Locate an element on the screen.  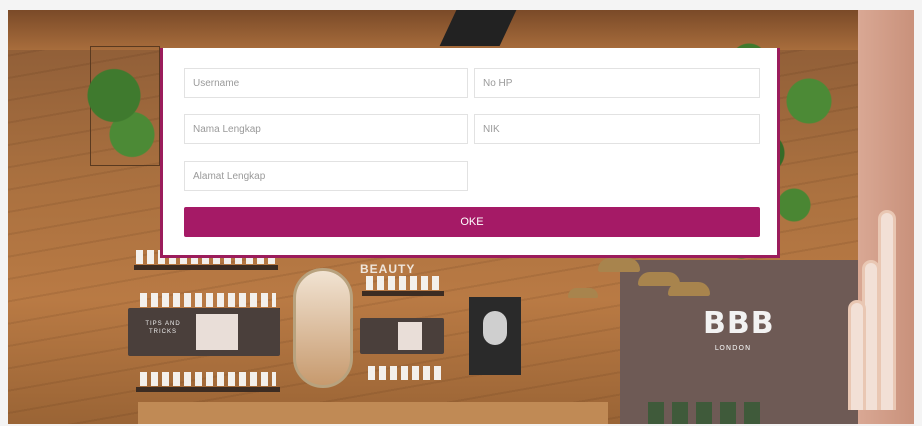
address-input is located at coordinates (326, 176).